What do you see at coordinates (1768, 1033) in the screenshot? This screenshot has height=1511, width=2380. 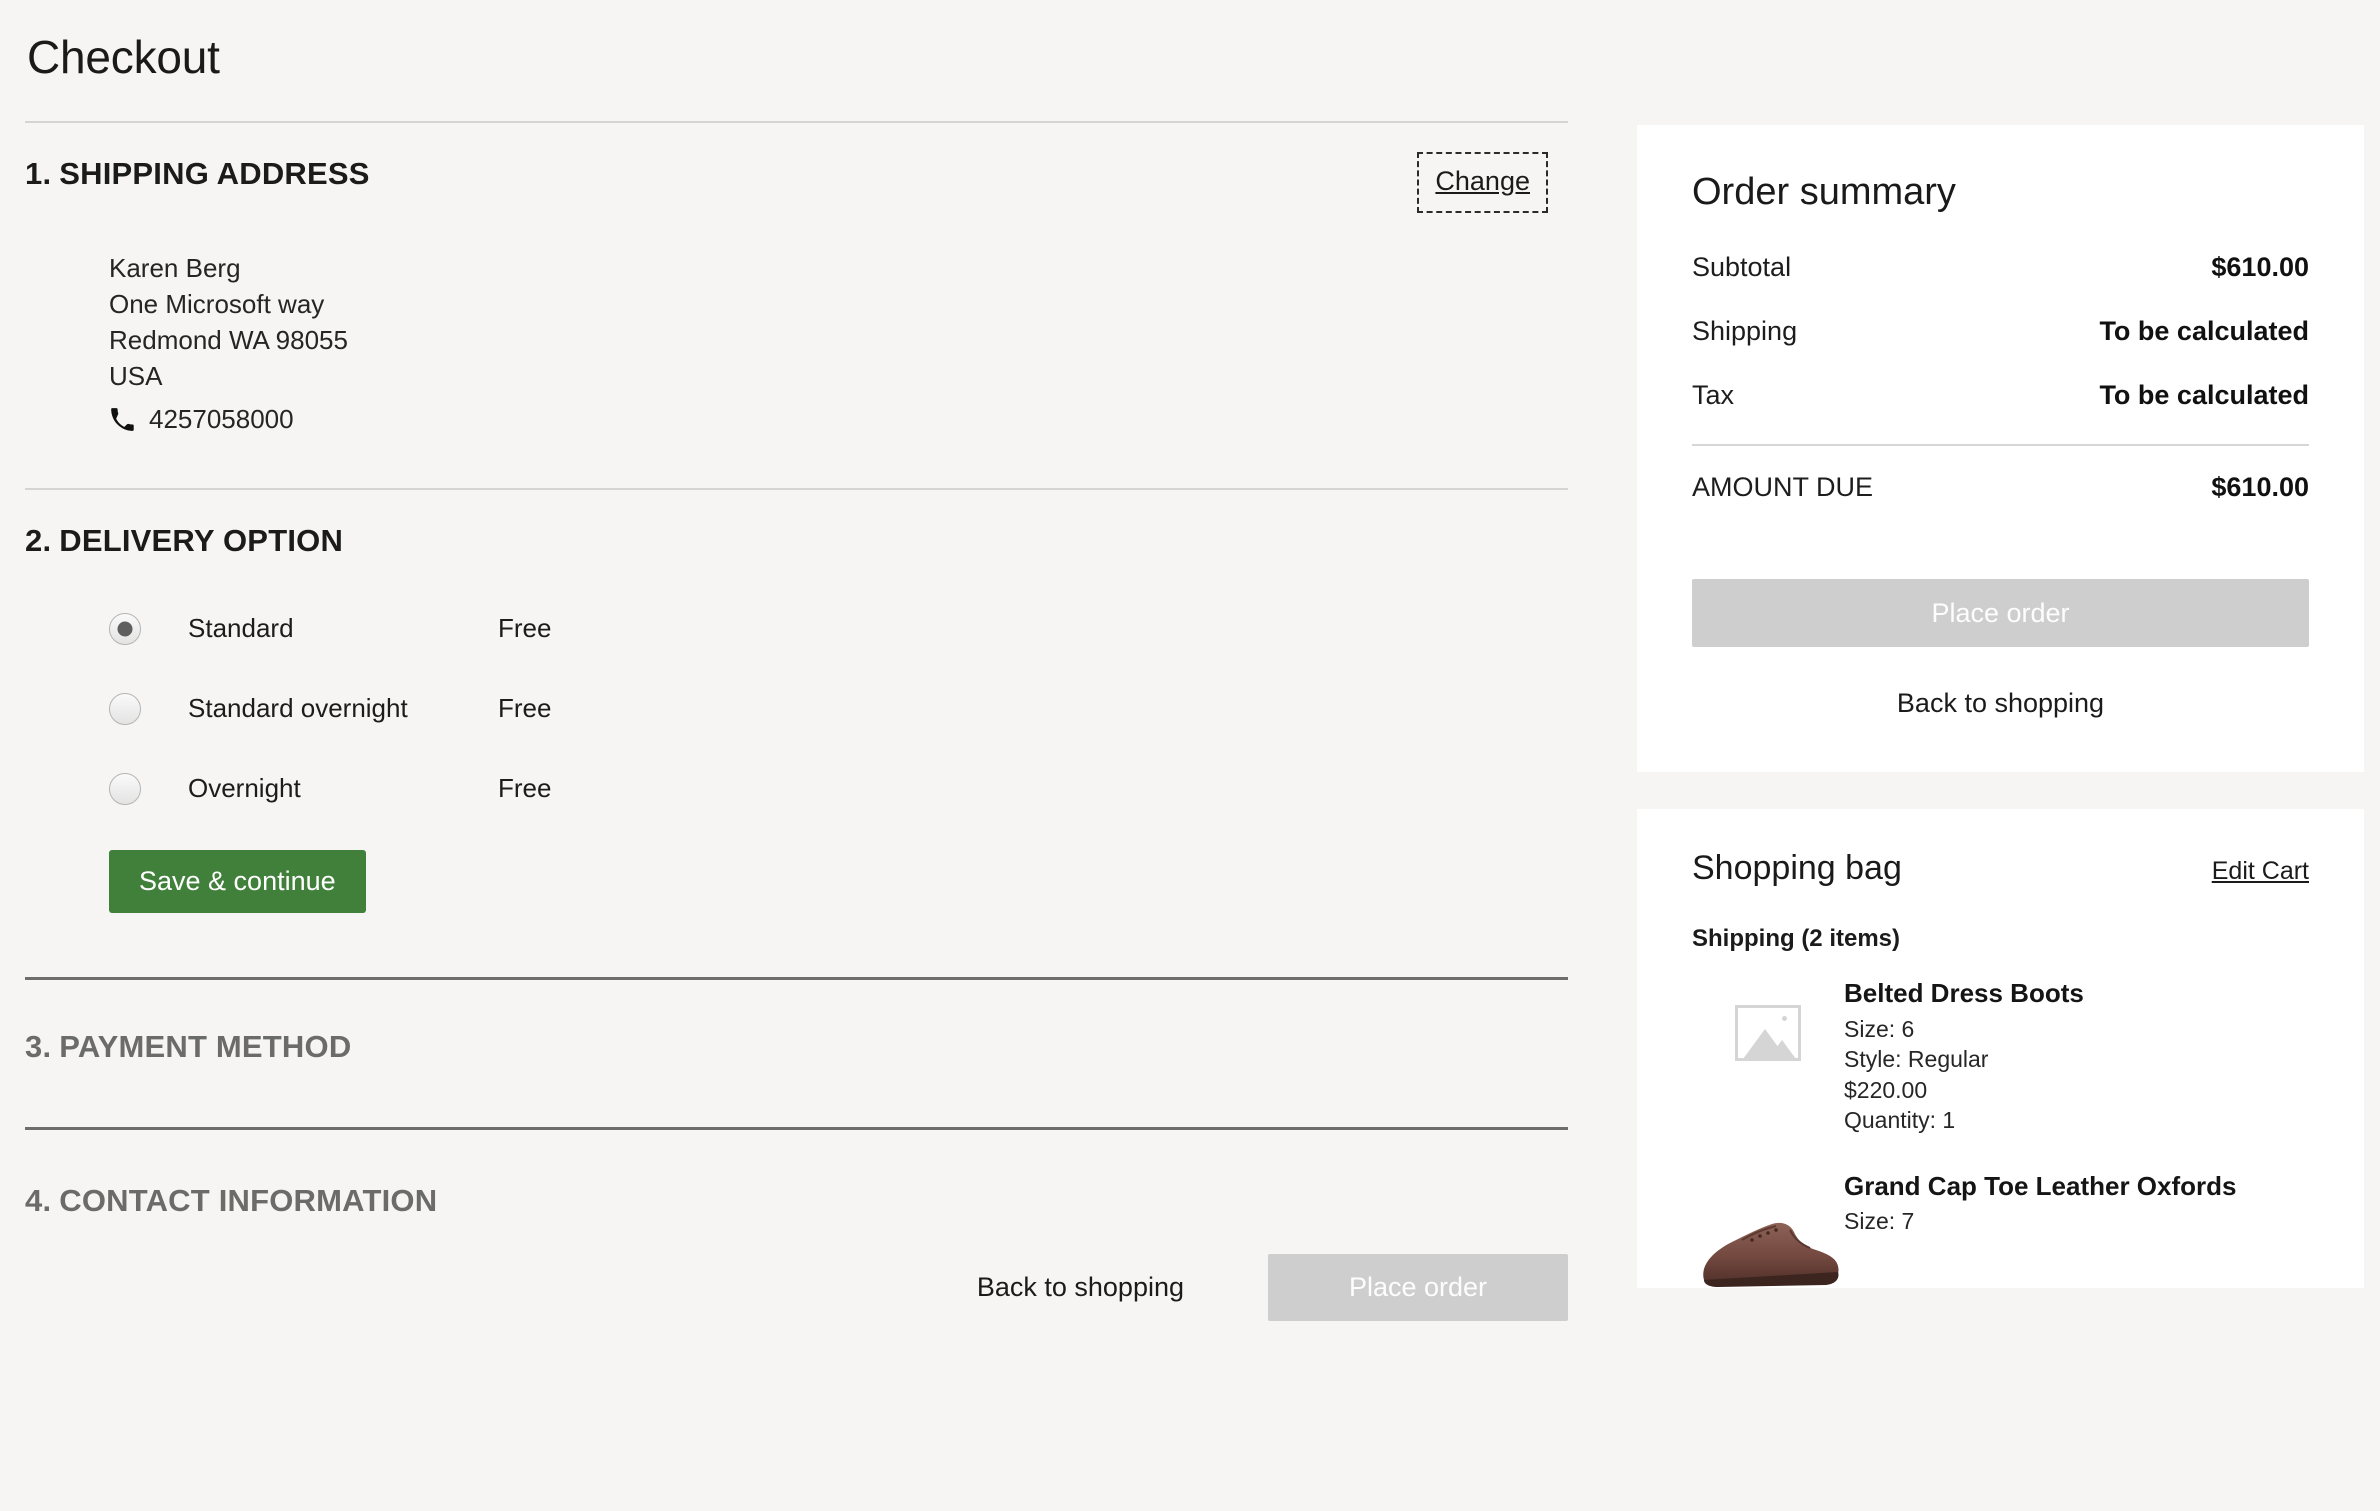 I see `image-placeholder-icon` at bounding box center [1768, 1033].